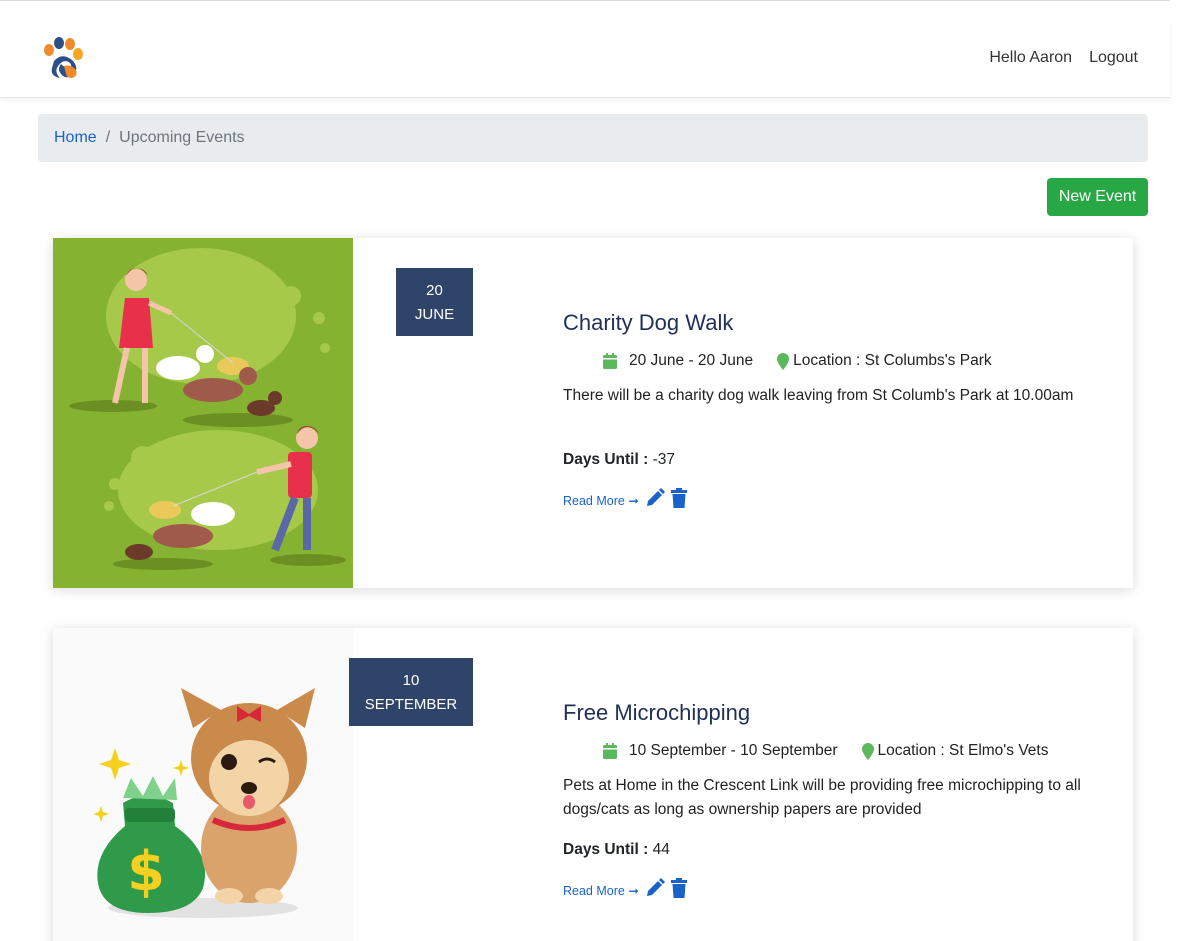 This screenshot has height=941, width=1186. What do you see at coordinates (411, 704) in the screenshot?
I see `event-month: SEPTEMBER` at bounding box center [411, 704].